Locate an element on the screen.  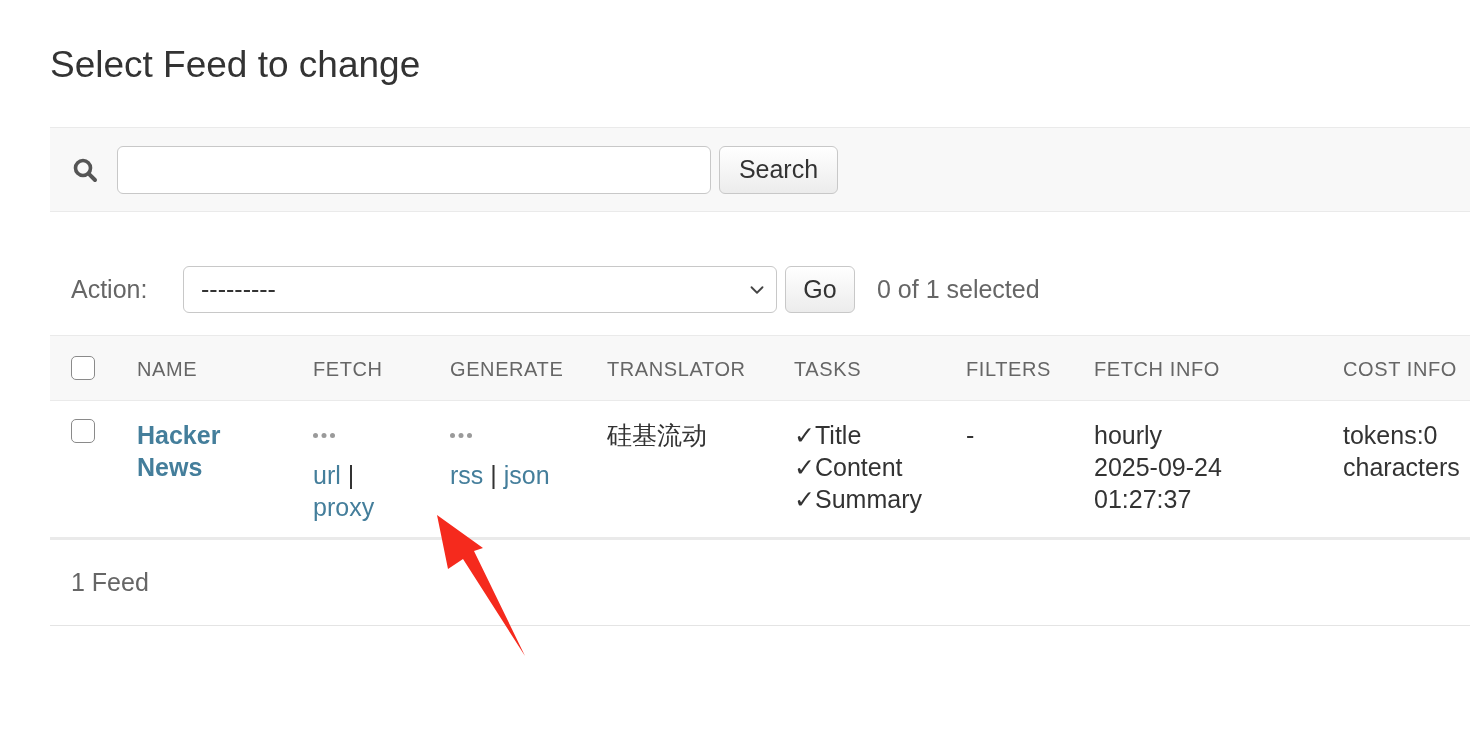
selection-count: 0 of 1 selected is located at coordinates (958, 289).